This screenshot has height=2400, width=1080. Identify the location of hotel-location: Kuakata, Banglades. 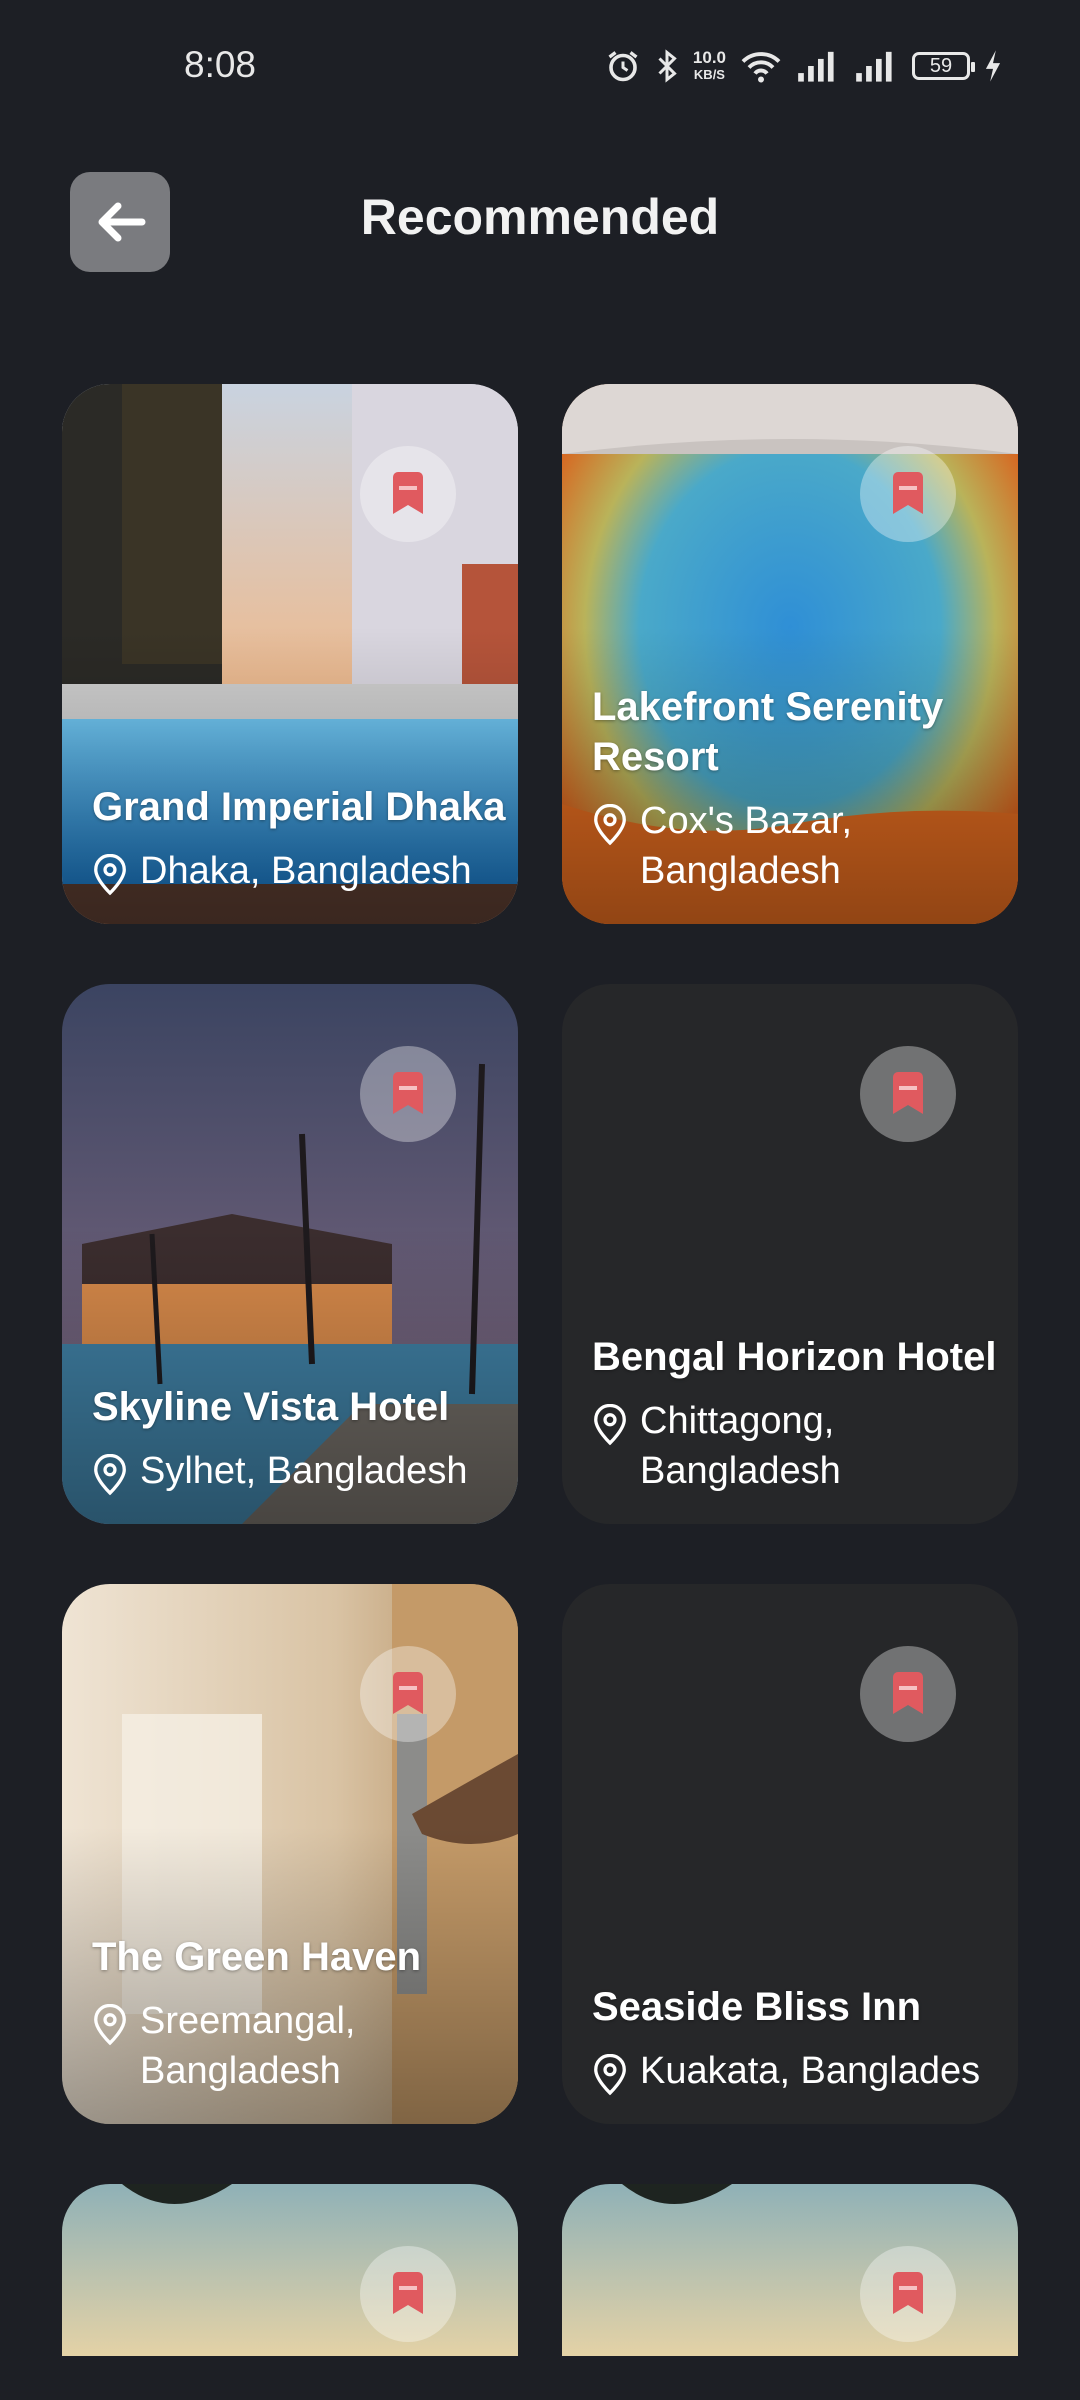
(805, 2071).